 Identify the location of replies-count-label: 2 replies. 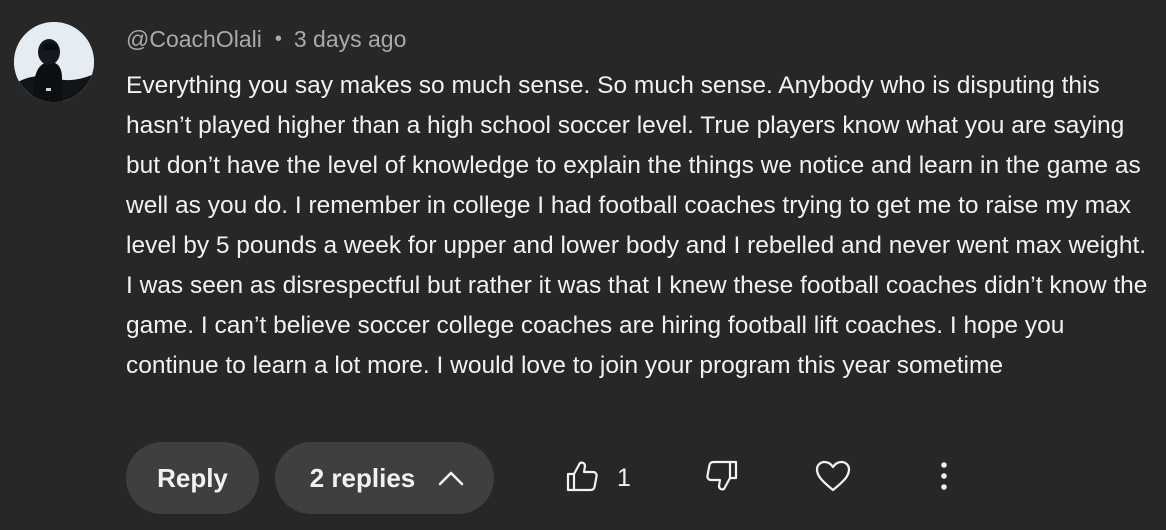
(362, 477).